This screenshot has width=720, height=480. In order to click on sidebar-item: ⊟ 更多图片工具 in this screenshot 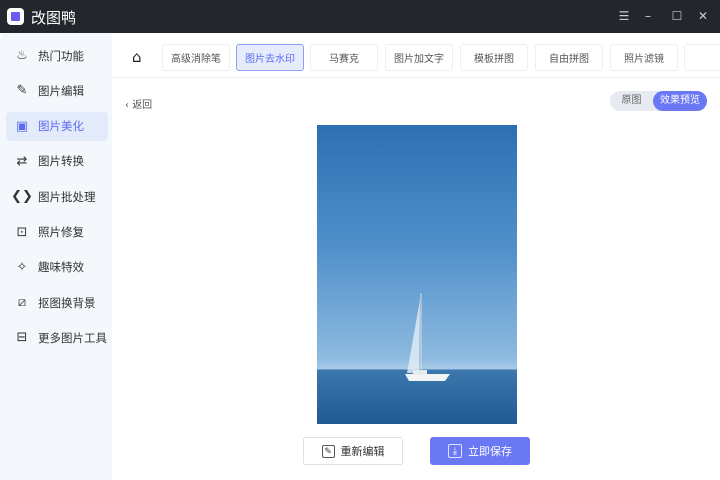, I will do `click(57, 337)`.